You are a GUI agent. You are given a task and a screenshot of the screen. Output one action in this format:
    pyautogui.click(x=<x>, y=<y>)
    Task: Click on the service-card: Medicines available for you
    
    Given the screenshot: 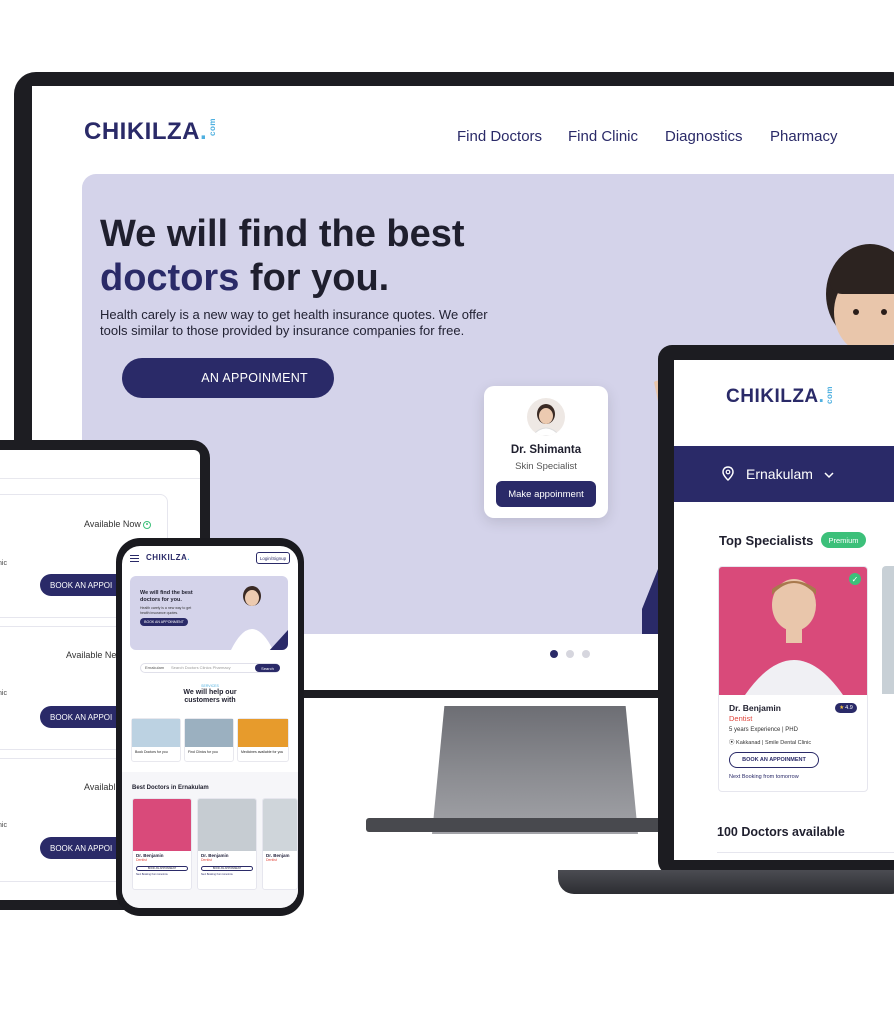 What is the action you would take?
    pyautogui.click(x=263, y=740)
    